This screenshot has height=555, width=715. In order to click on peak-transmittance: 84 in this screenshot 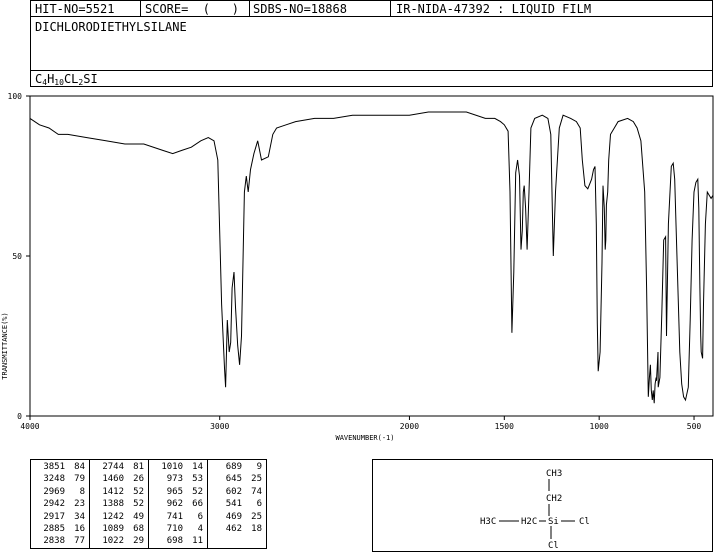, I will do `click(79, 467)`.